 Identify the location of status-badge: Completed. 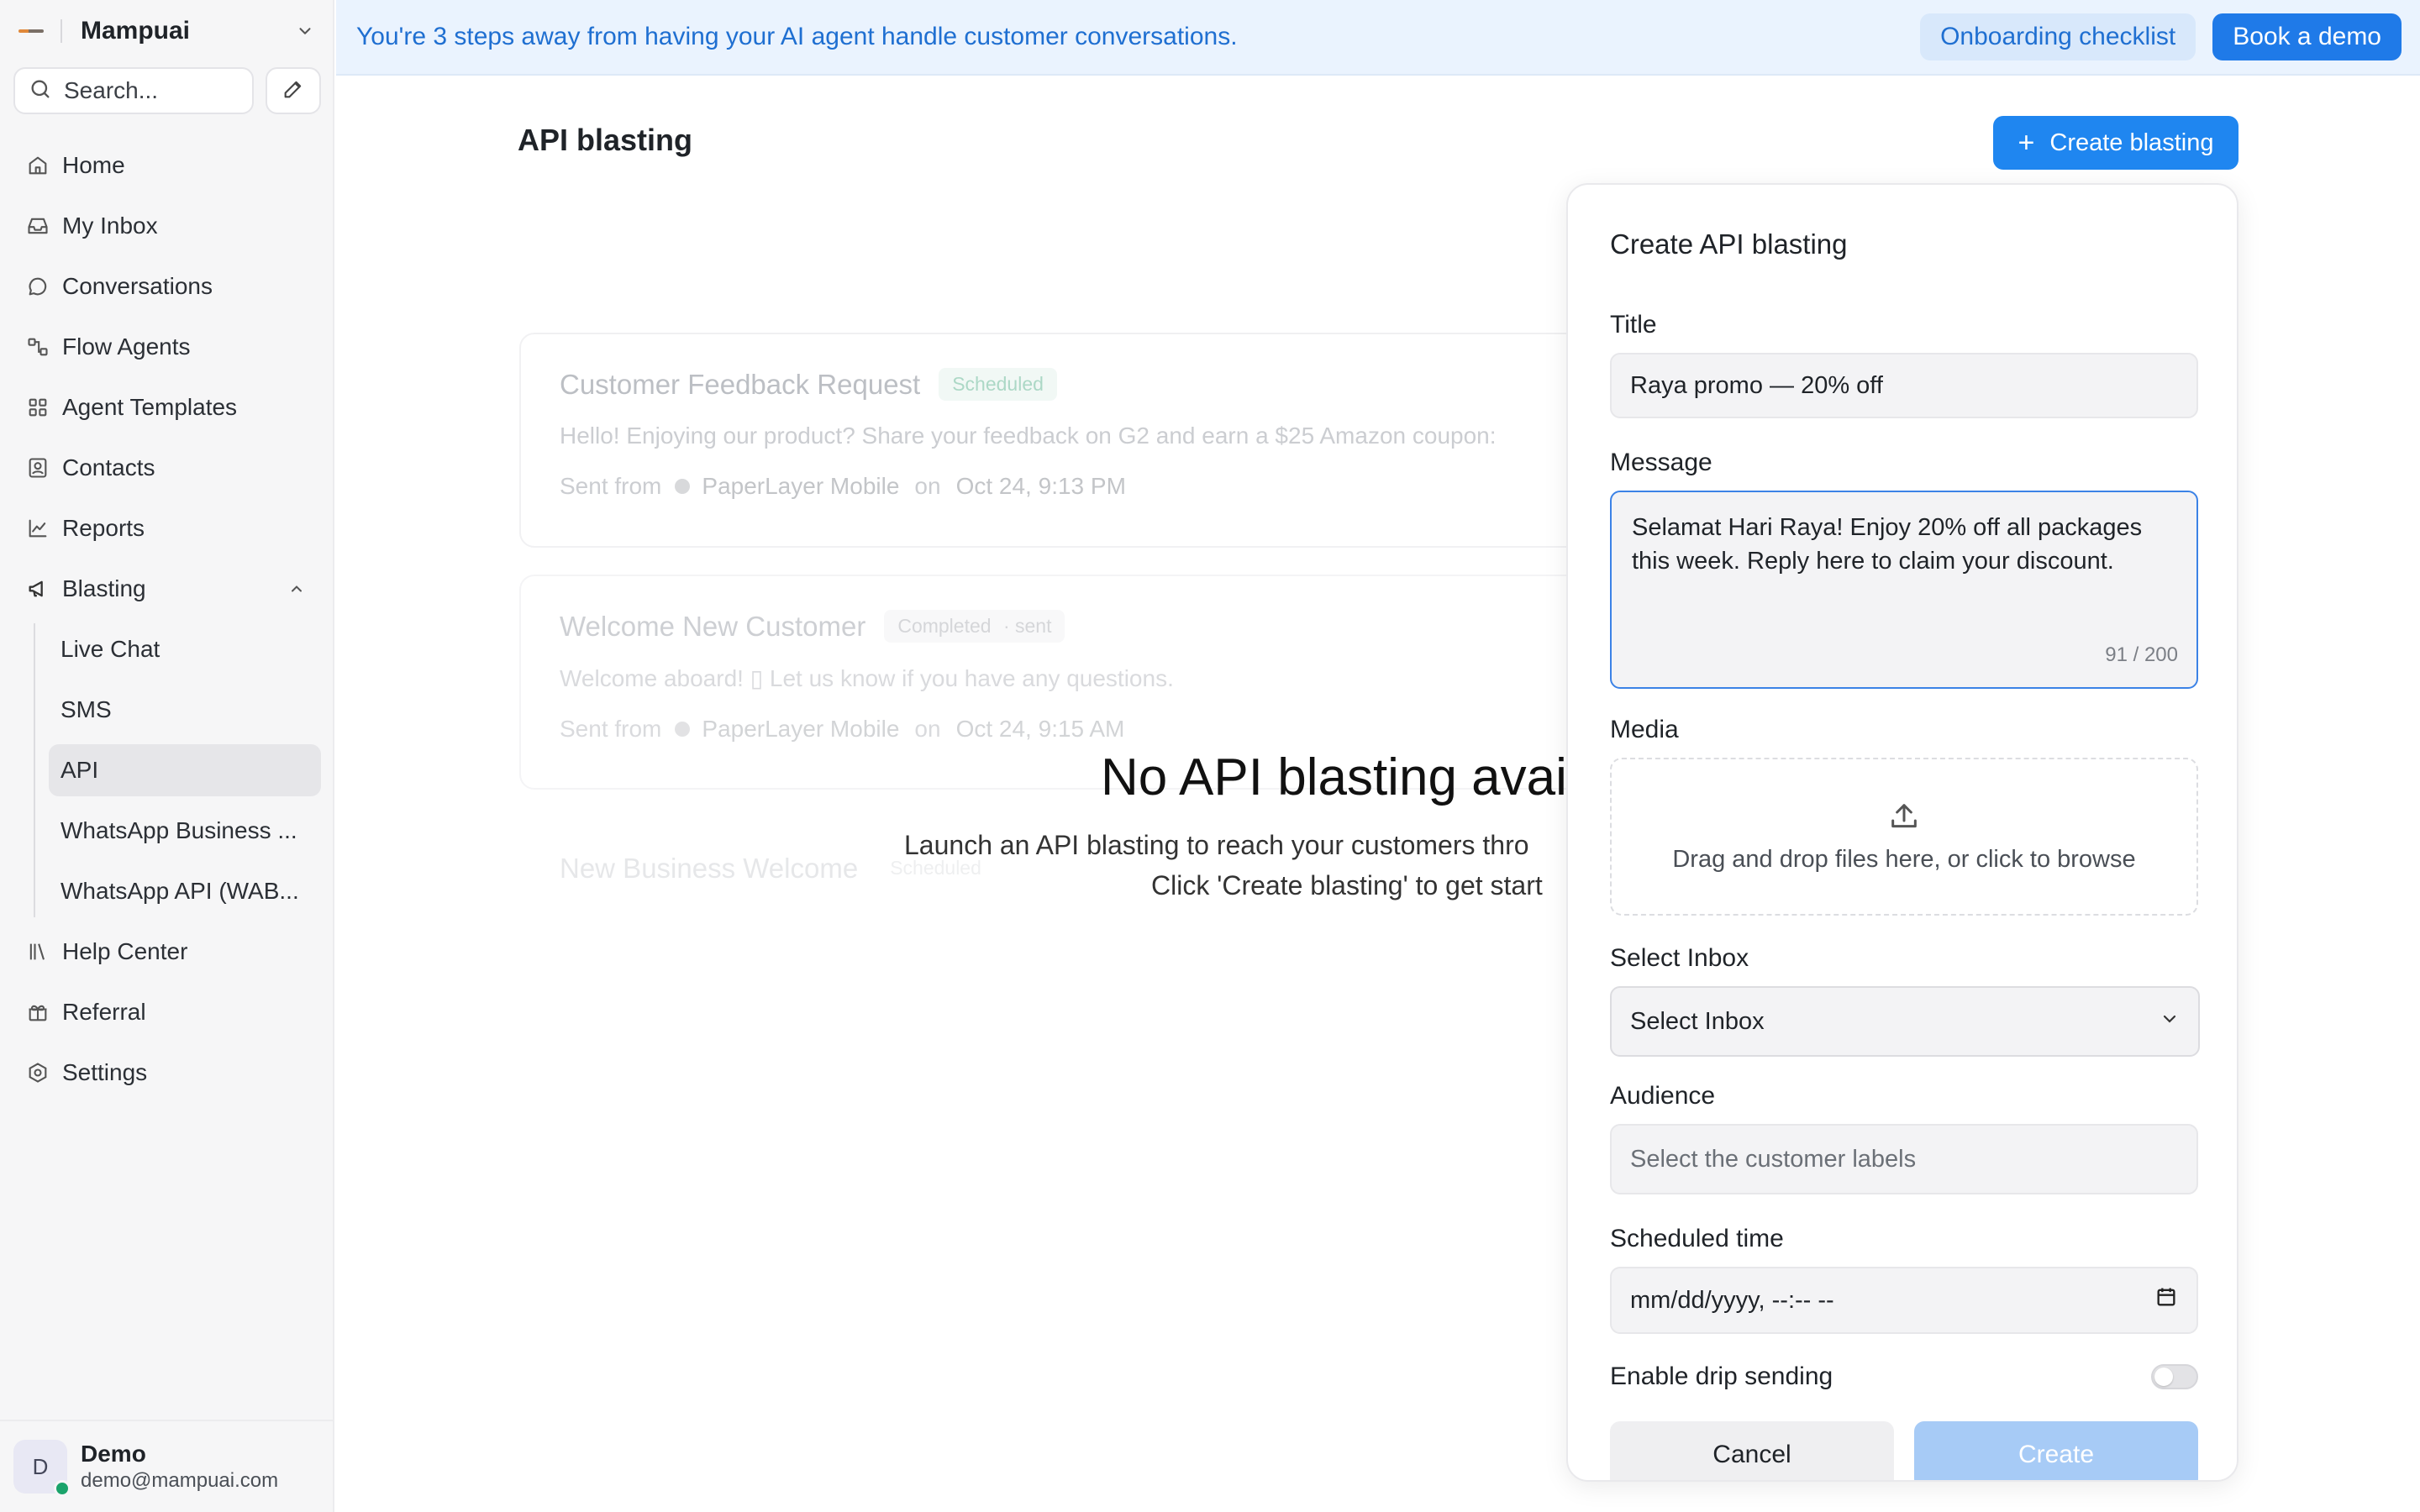
(944, 626).